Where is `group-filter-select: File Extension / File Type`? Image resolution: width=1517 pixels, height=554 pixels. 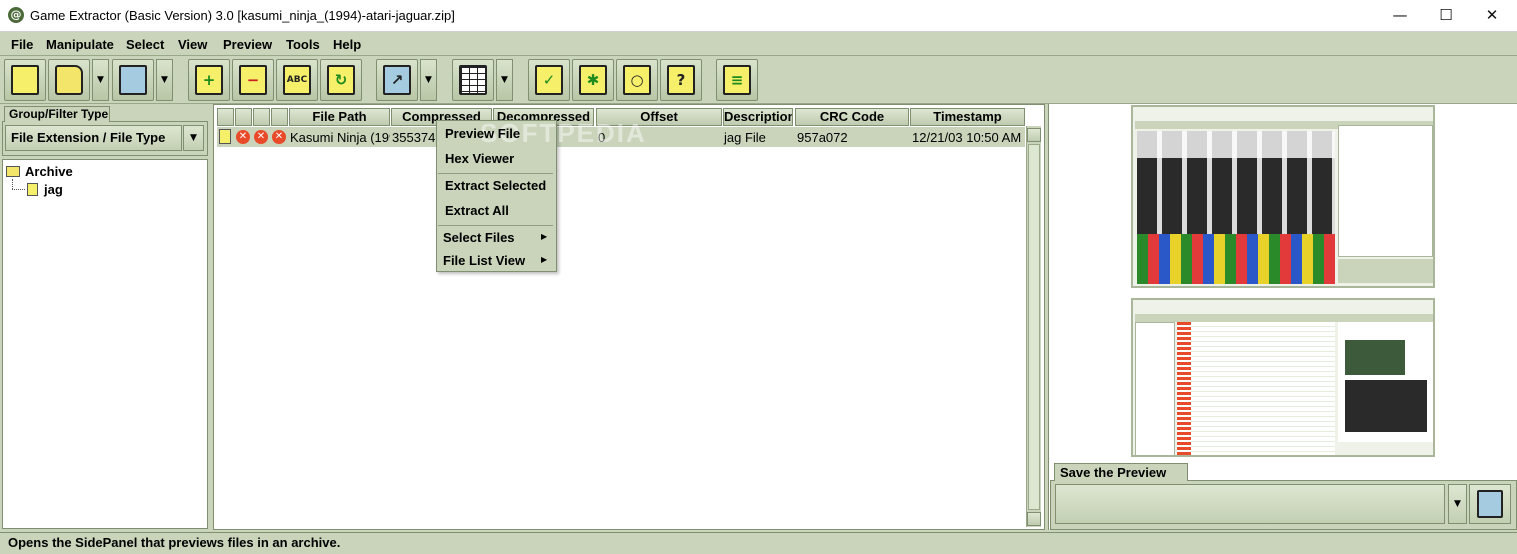
group-filter-select: File Extension / File Type is located at coordinates (93, 138).